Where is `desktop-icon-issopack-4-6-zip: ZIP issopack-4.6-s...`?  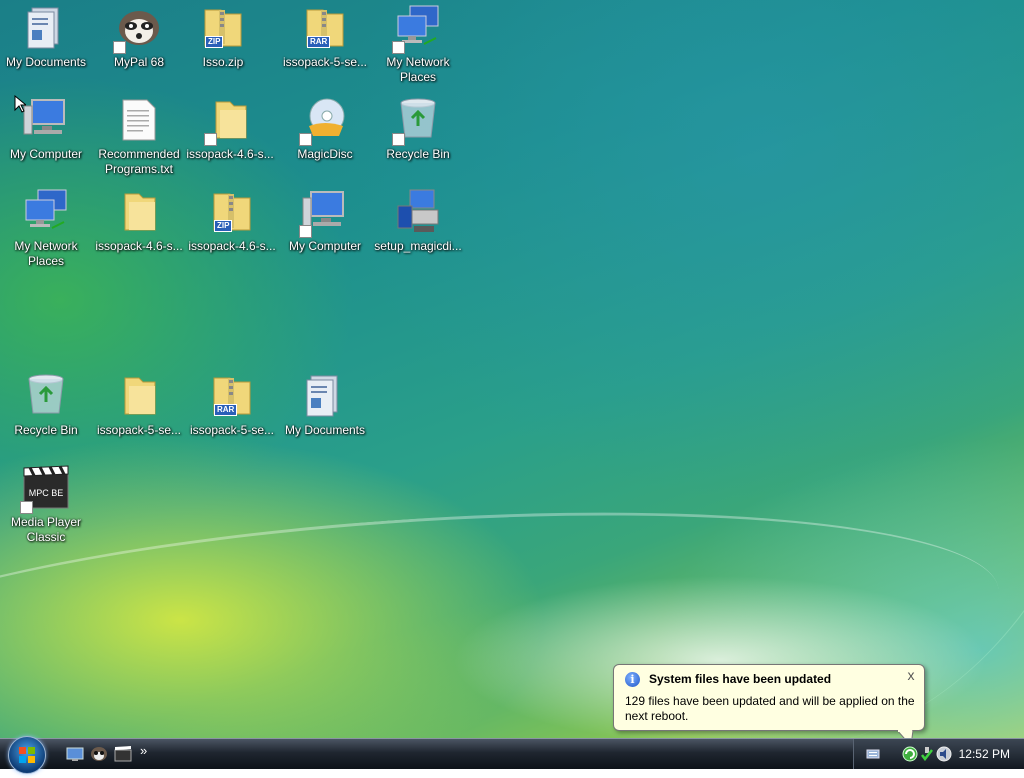 desktop-icon-issopack-4-6-zip: ZIP issopack-4.6-s... is located at coordinates (232, 221).